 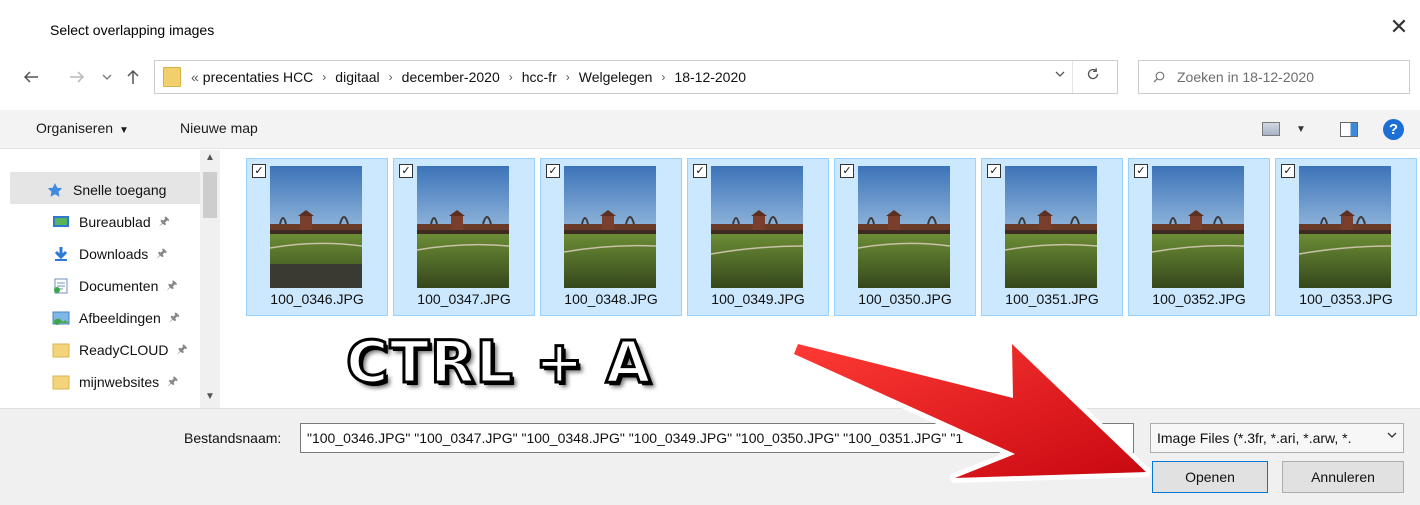 I want to click on divider, so click(x=1072, y=77).